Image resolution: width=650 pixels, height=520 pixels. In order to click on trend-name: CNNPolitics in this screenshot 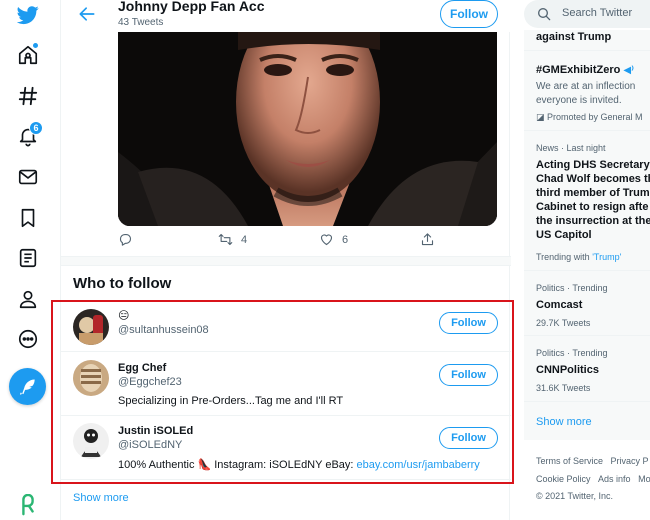, I will do `click(567, 370)`.